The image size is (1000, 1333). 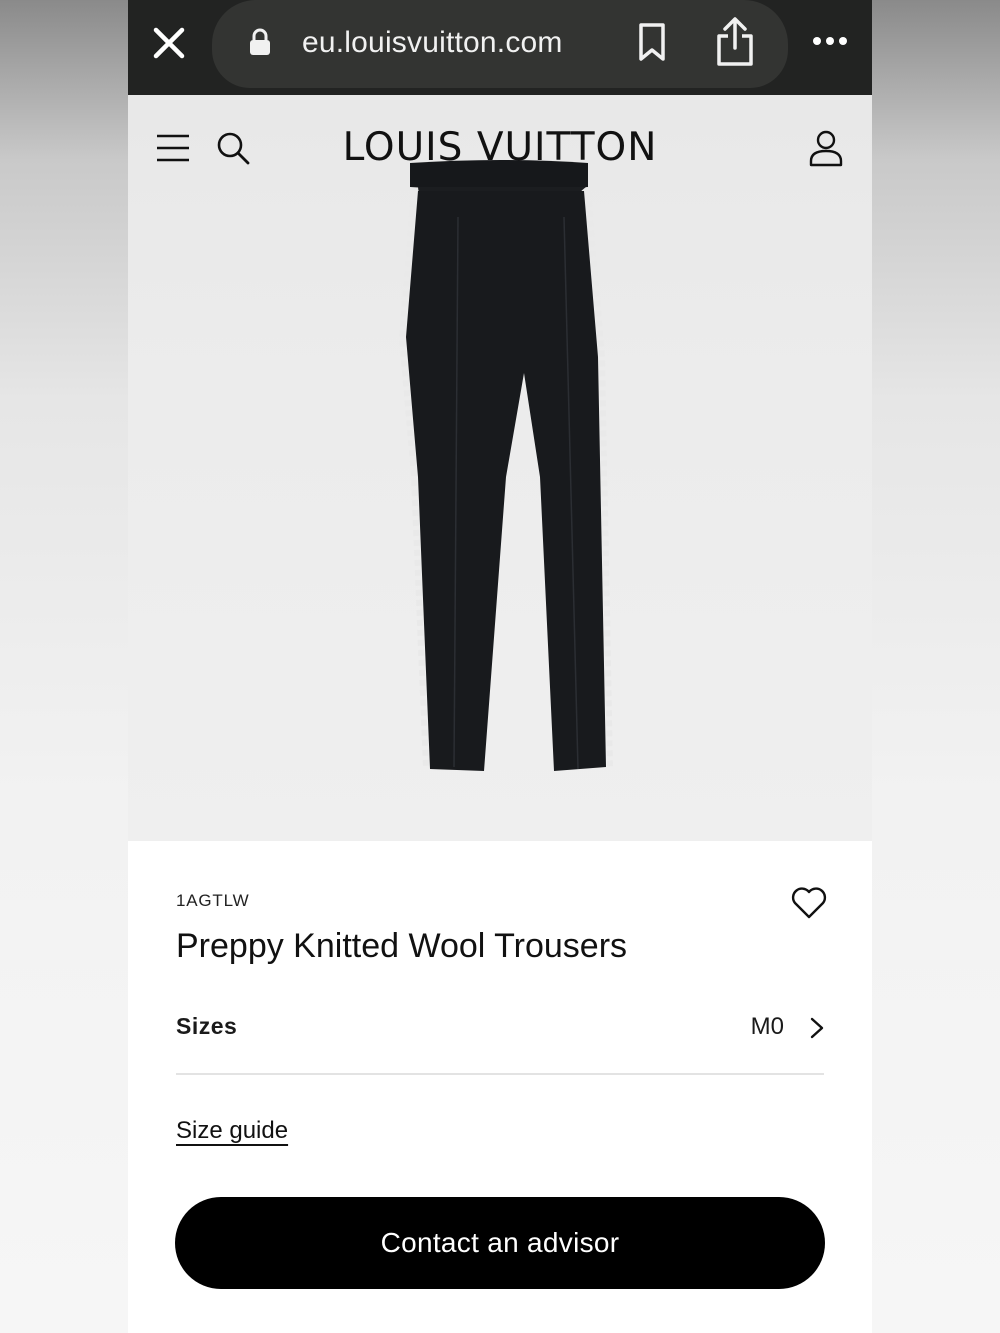 What do you see at coordinates (500, 1038) in the screenshot?
I see `size-selector: Sizes M0` at bounding box center [500, 1038].